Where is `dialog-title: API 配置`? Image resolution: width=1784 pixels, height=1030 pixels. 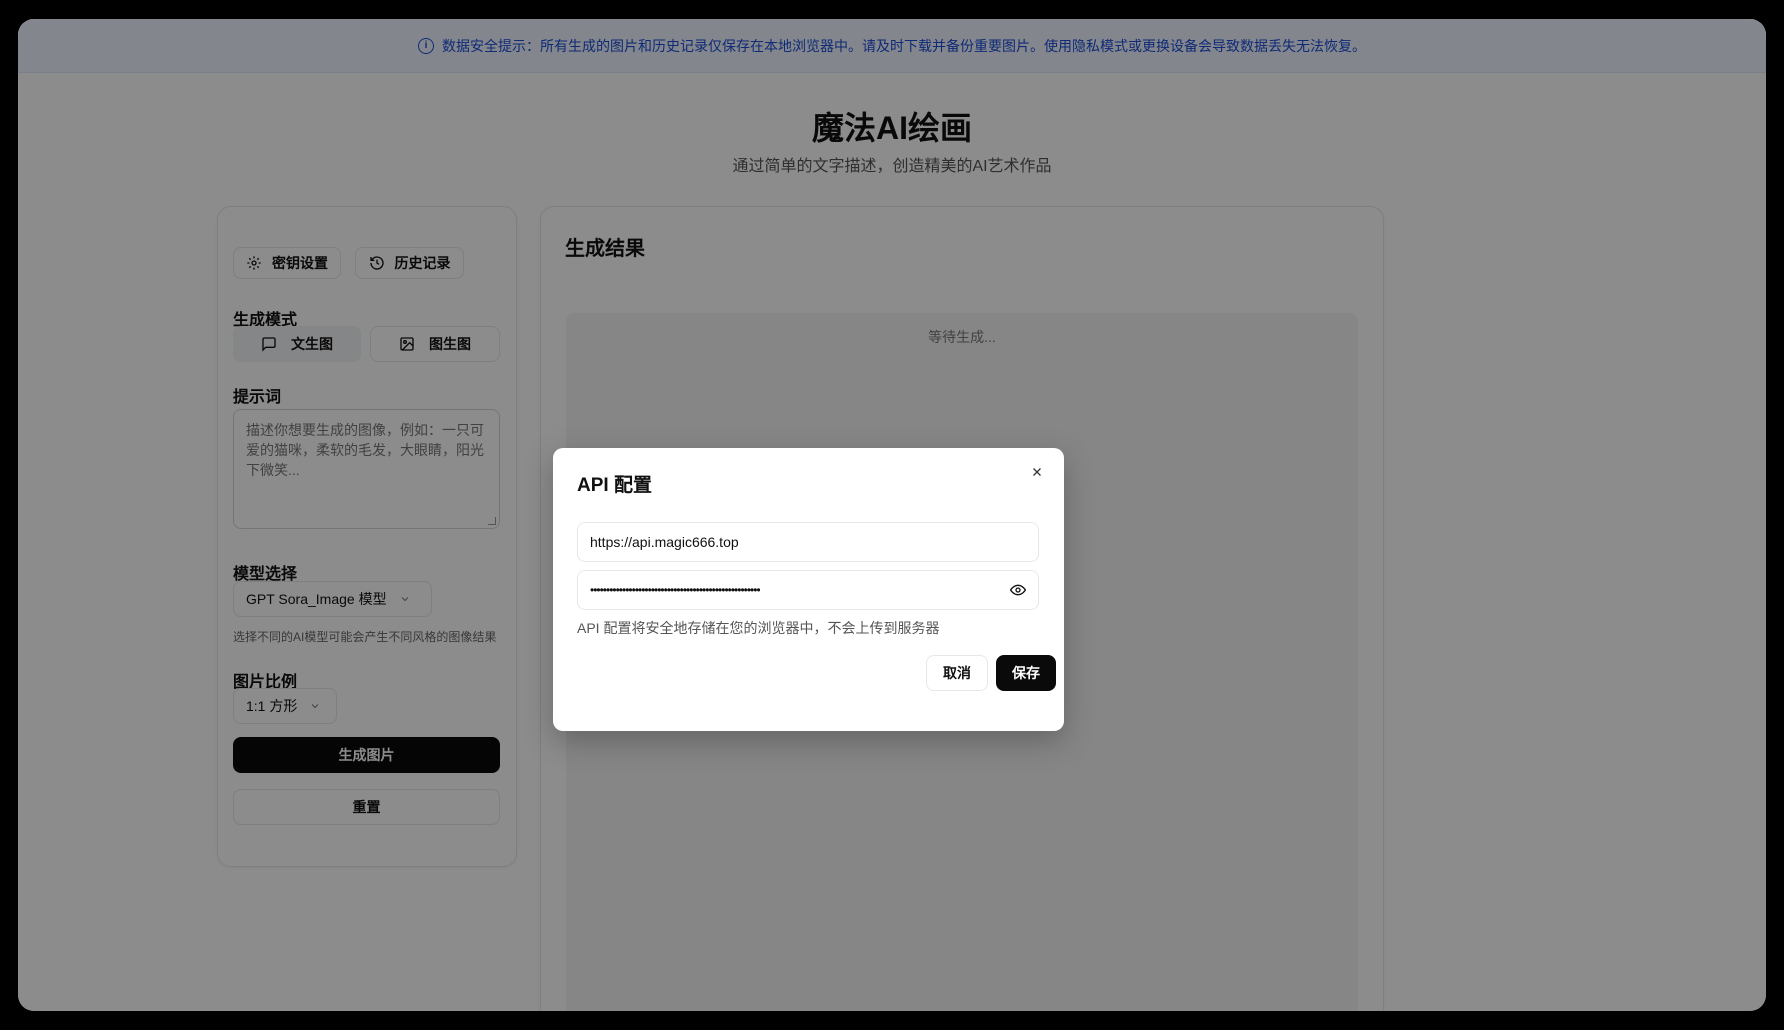 dialog-title: API 配置 is located at coordinates (614, 485).